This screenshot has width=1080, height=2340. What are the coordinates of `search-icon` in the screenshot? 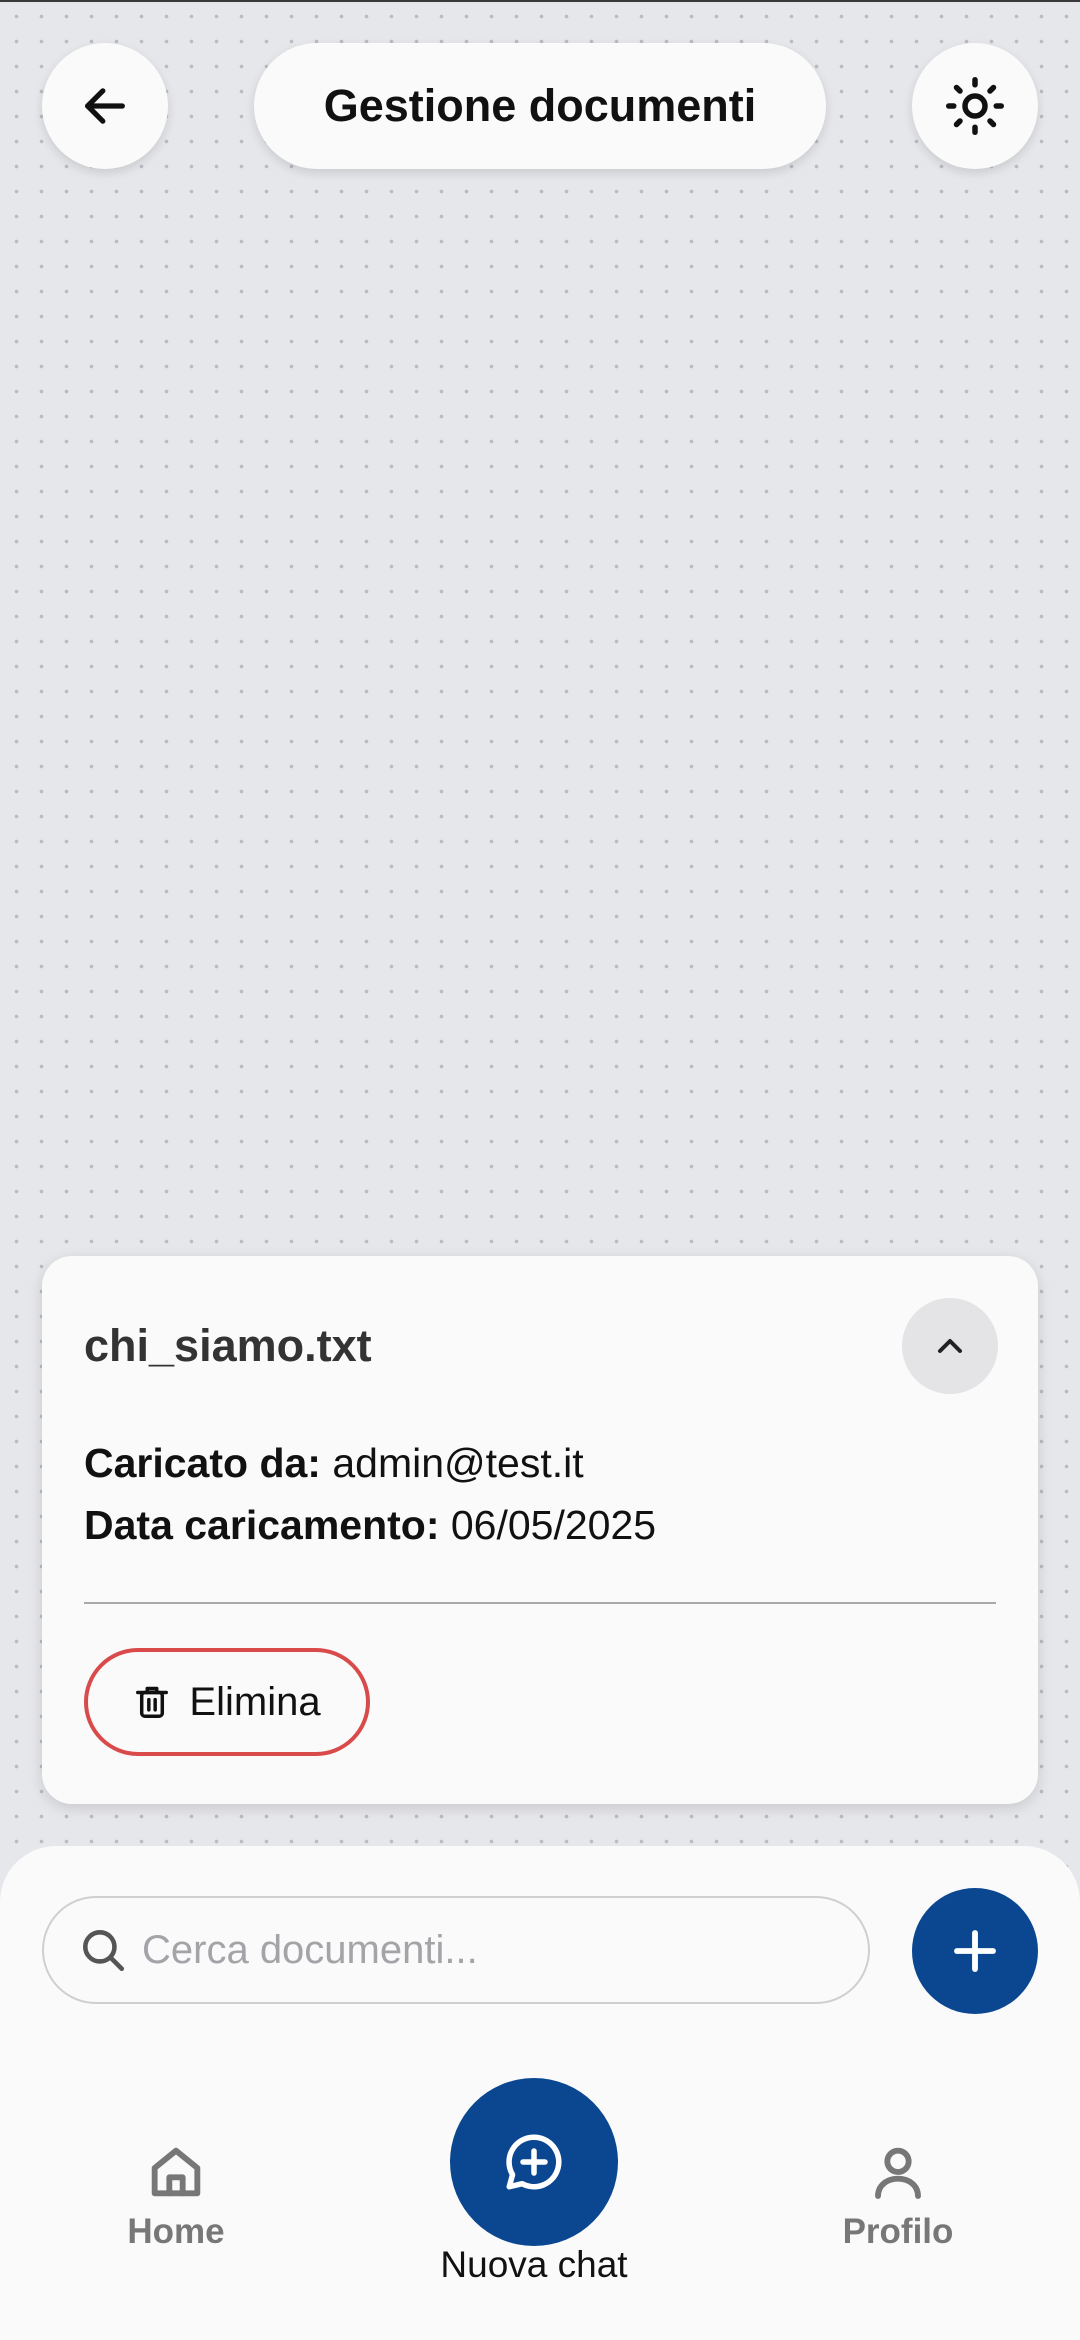 It's located at (104, 1951).